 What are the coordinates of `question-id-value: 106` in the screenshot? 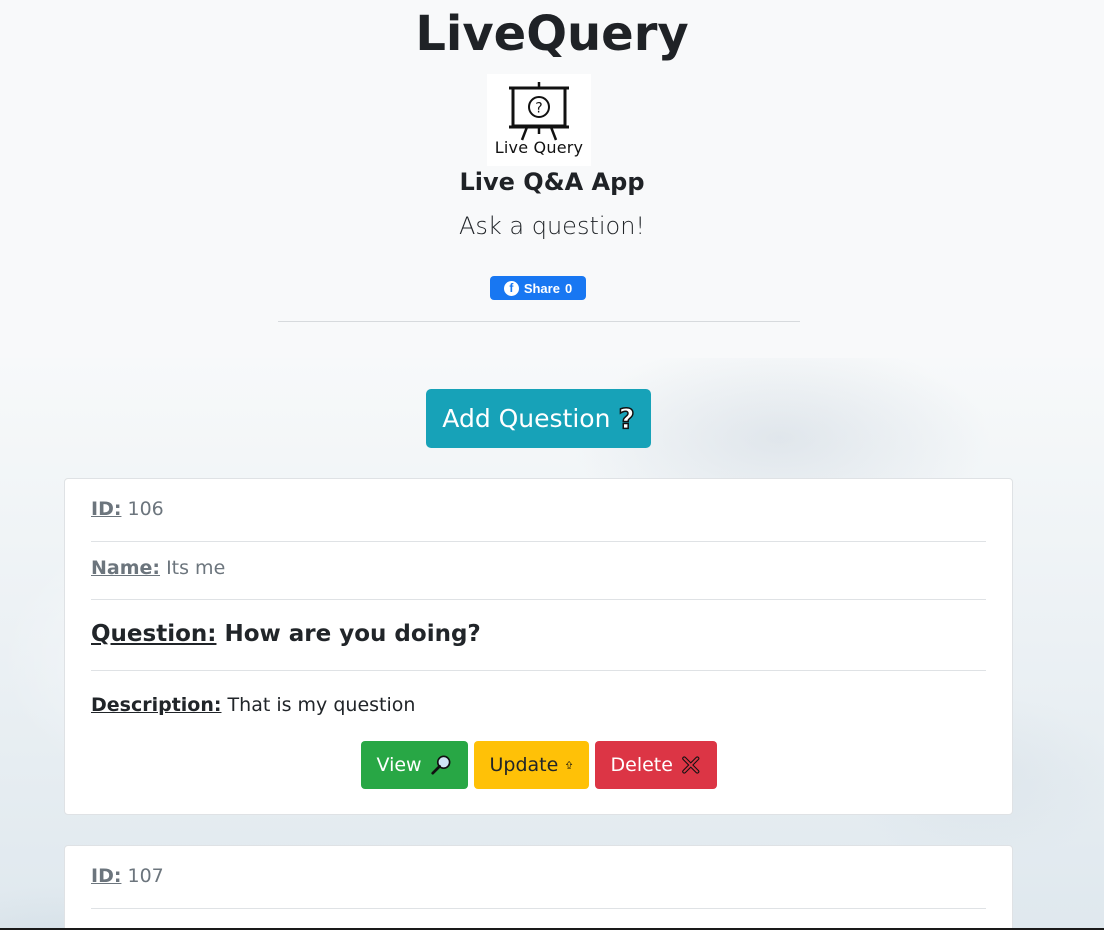 It's located at (145, 509).